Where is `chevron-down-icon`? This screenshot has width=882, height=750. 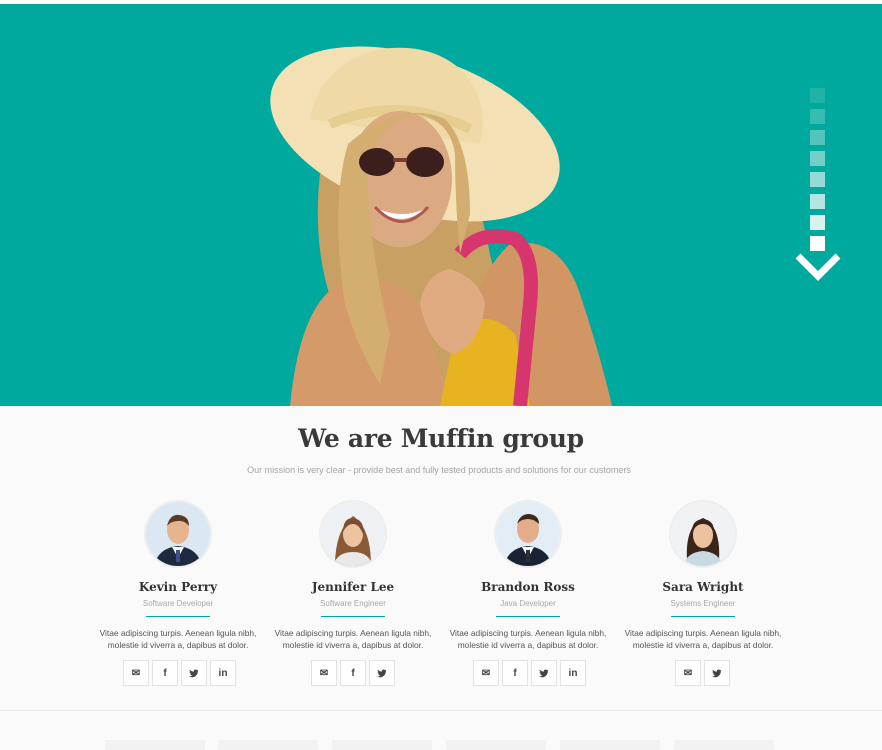
chevron-down-icon is located at coordinates (818, 267).